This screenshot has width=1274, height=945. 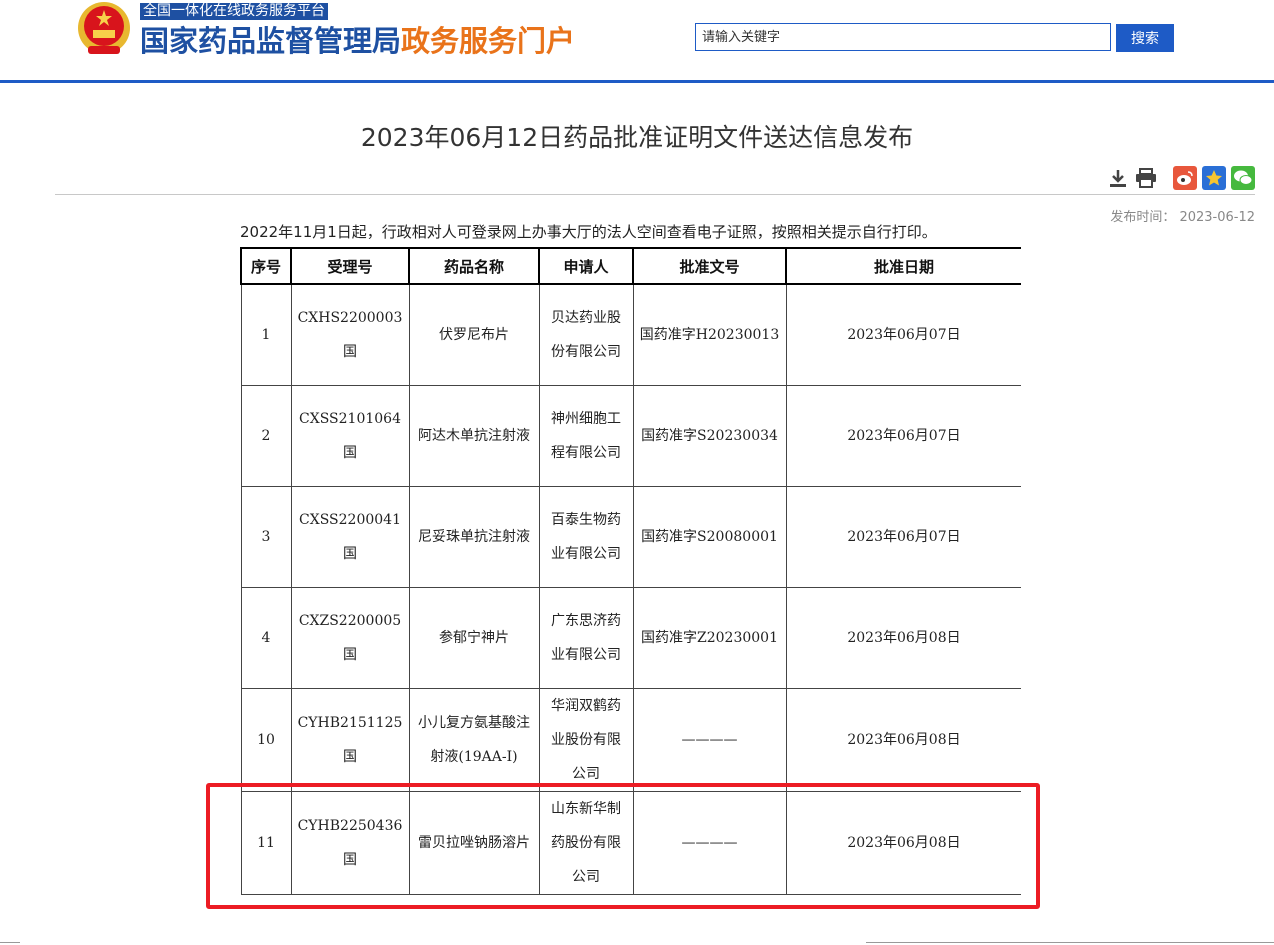 What do you see at coordinates (474, 334) in the screenshot?
I see `cell-drug-name: 伏罗尼布片` at bounding box center [474, 334].